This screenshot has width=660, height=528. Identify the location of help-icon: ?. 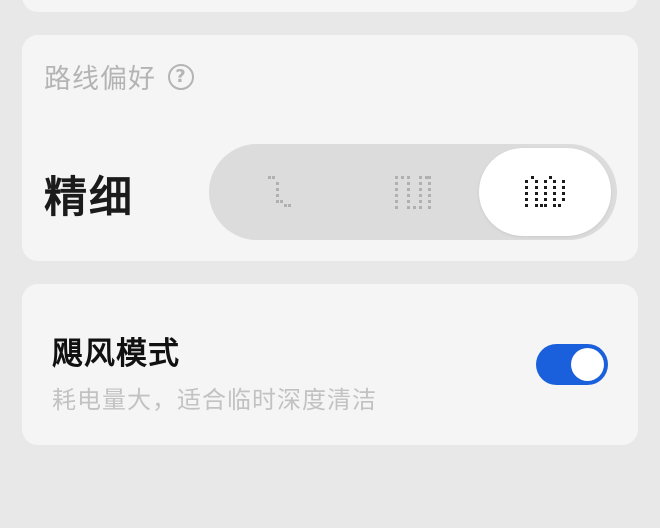
(181, 76).